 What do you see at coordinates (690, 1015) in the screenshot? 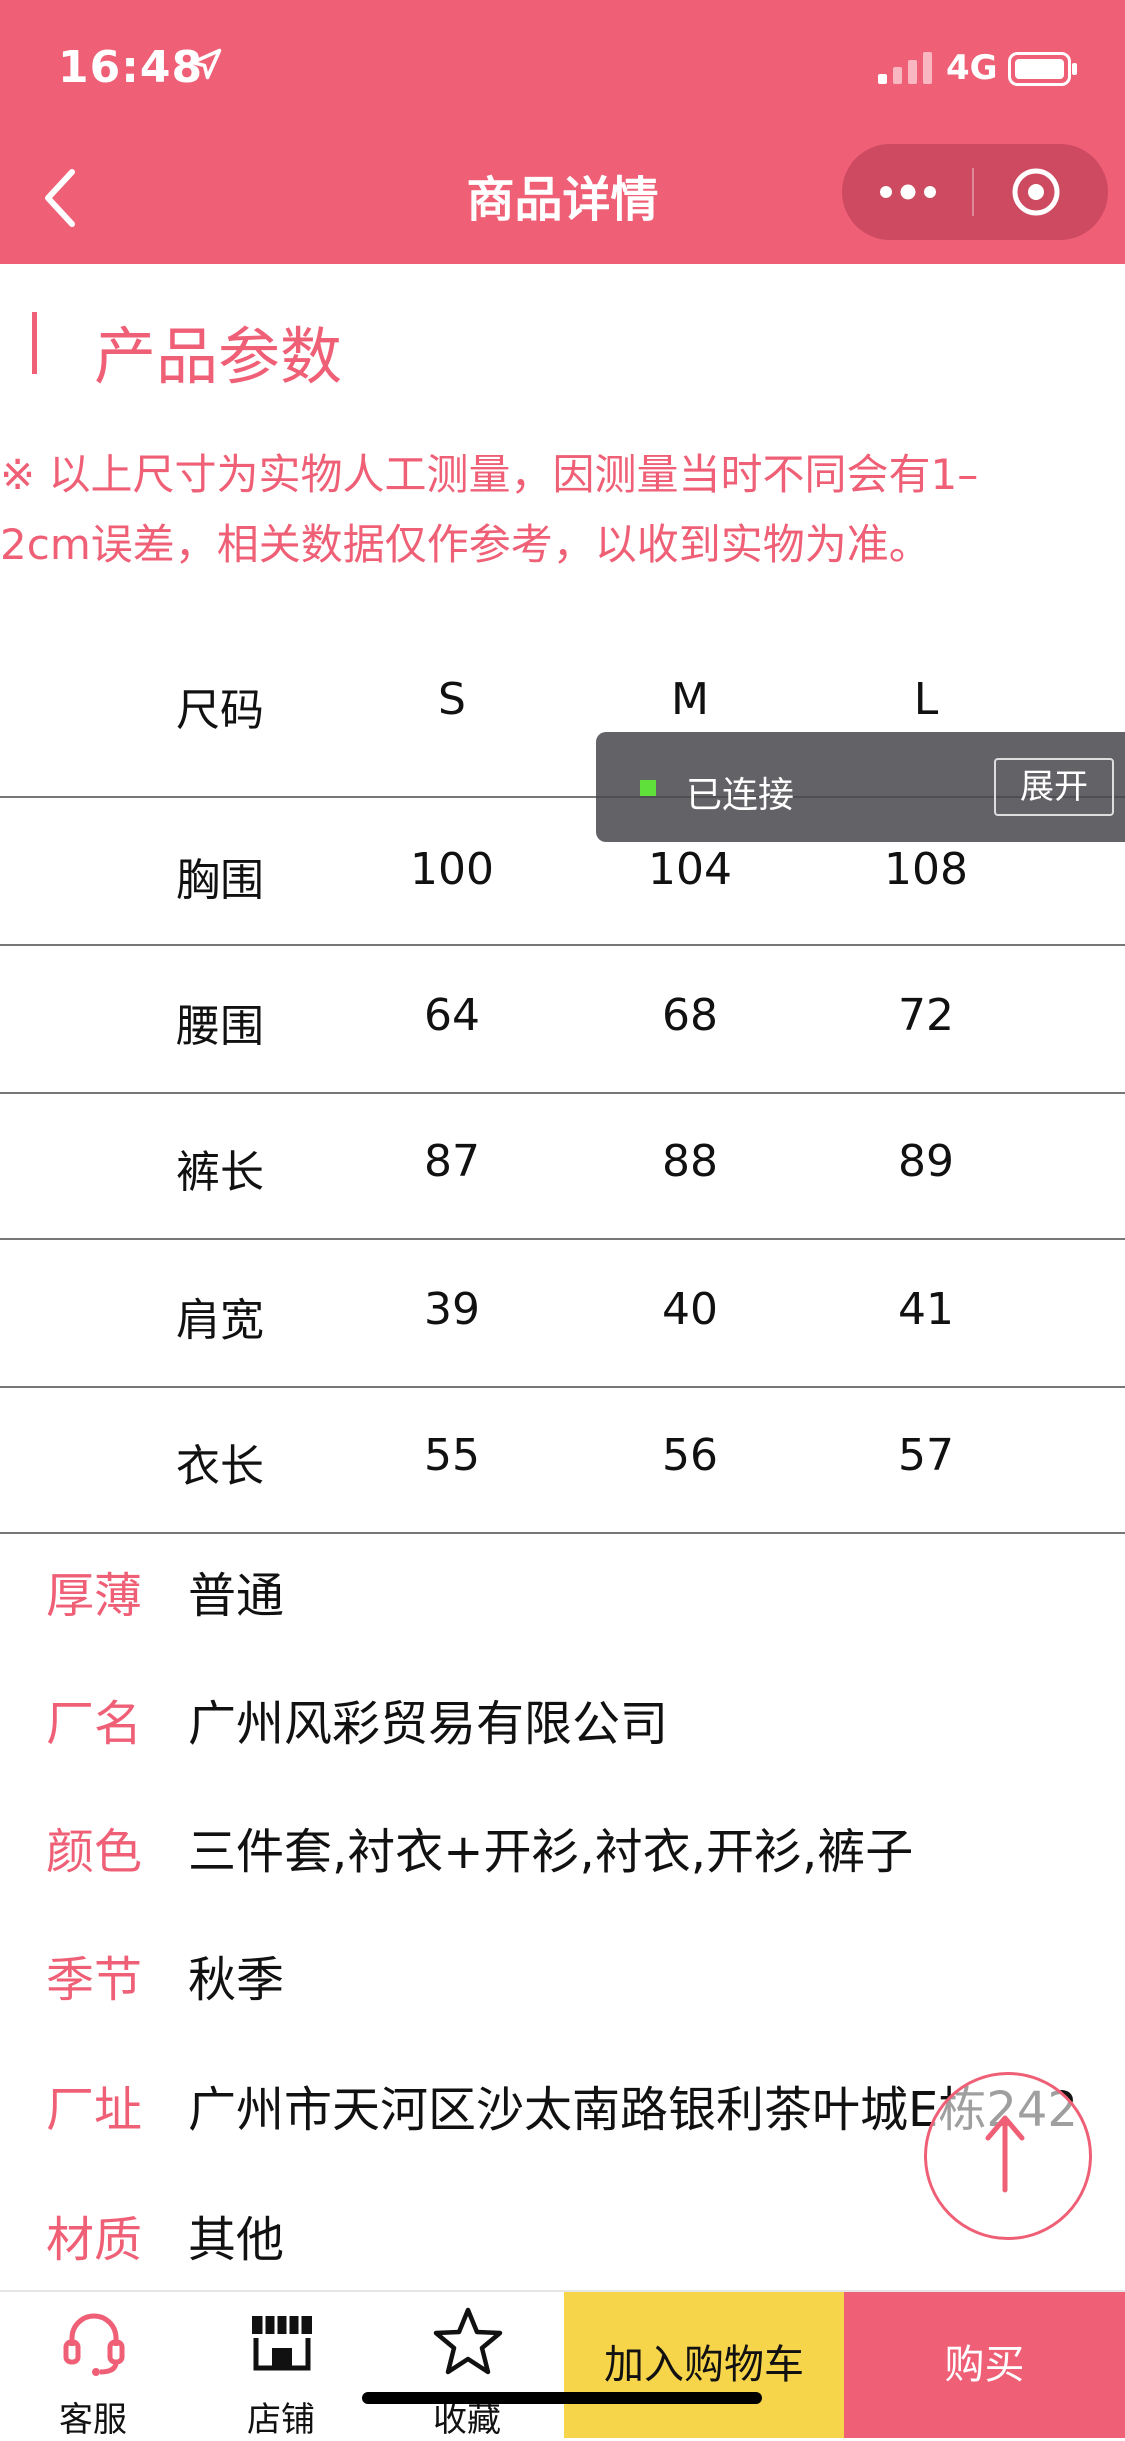
I see `table-cell: 68` at bounding box center [690, 1015].